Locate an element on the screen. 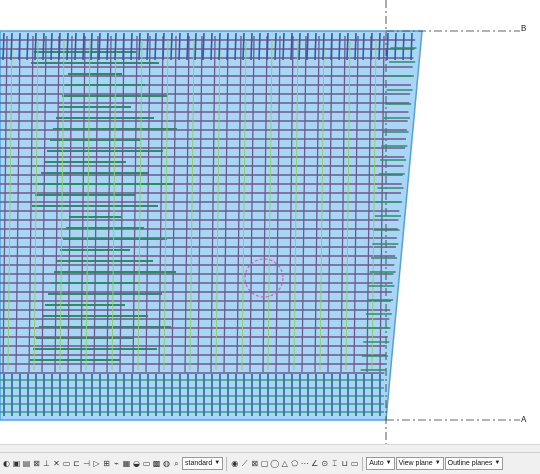 The width and height of the screenshot is (540, 474). snap-perpendicular-icon: ⊥ is located at coordinates (46, 463).